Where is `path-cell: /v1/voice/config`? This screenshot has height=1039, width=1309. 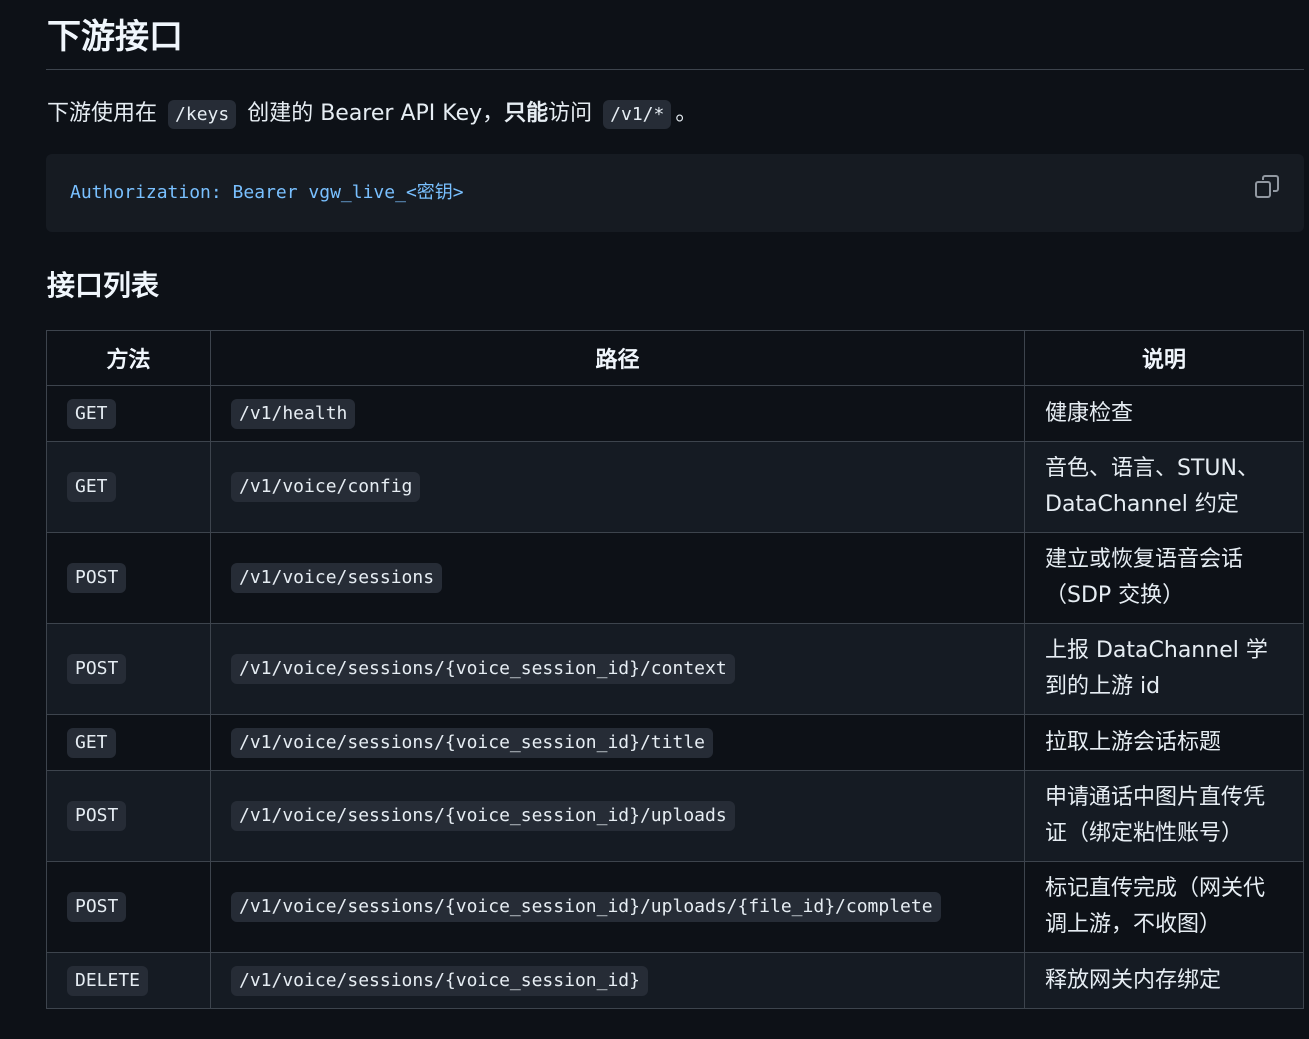
path-cell: /v1/voice/config is located at coordinates (617, 487).